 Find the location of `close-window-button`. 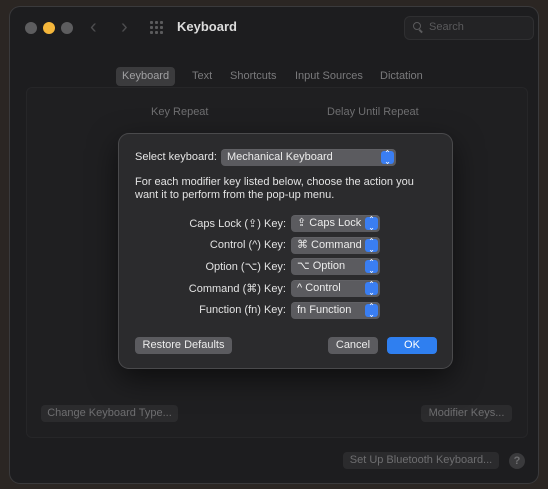

close-window-button is located at coordinates (31, 28).